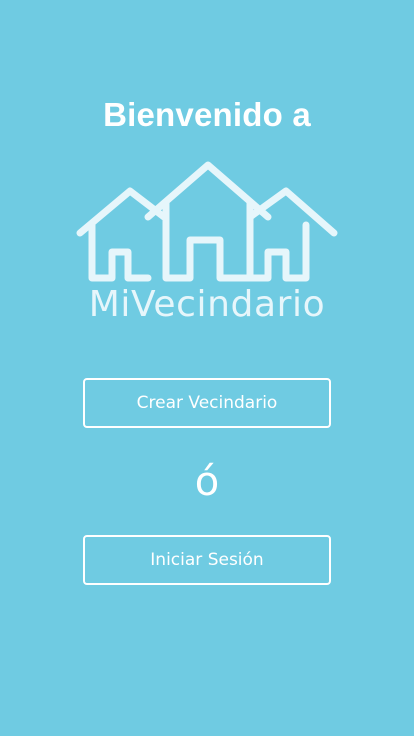 This screenshot has height=736, width=414. What do you see at coordinates (207, 304) in the screenshot?
I see `app-name: MiVecindario` at bounding box center [207, 304].